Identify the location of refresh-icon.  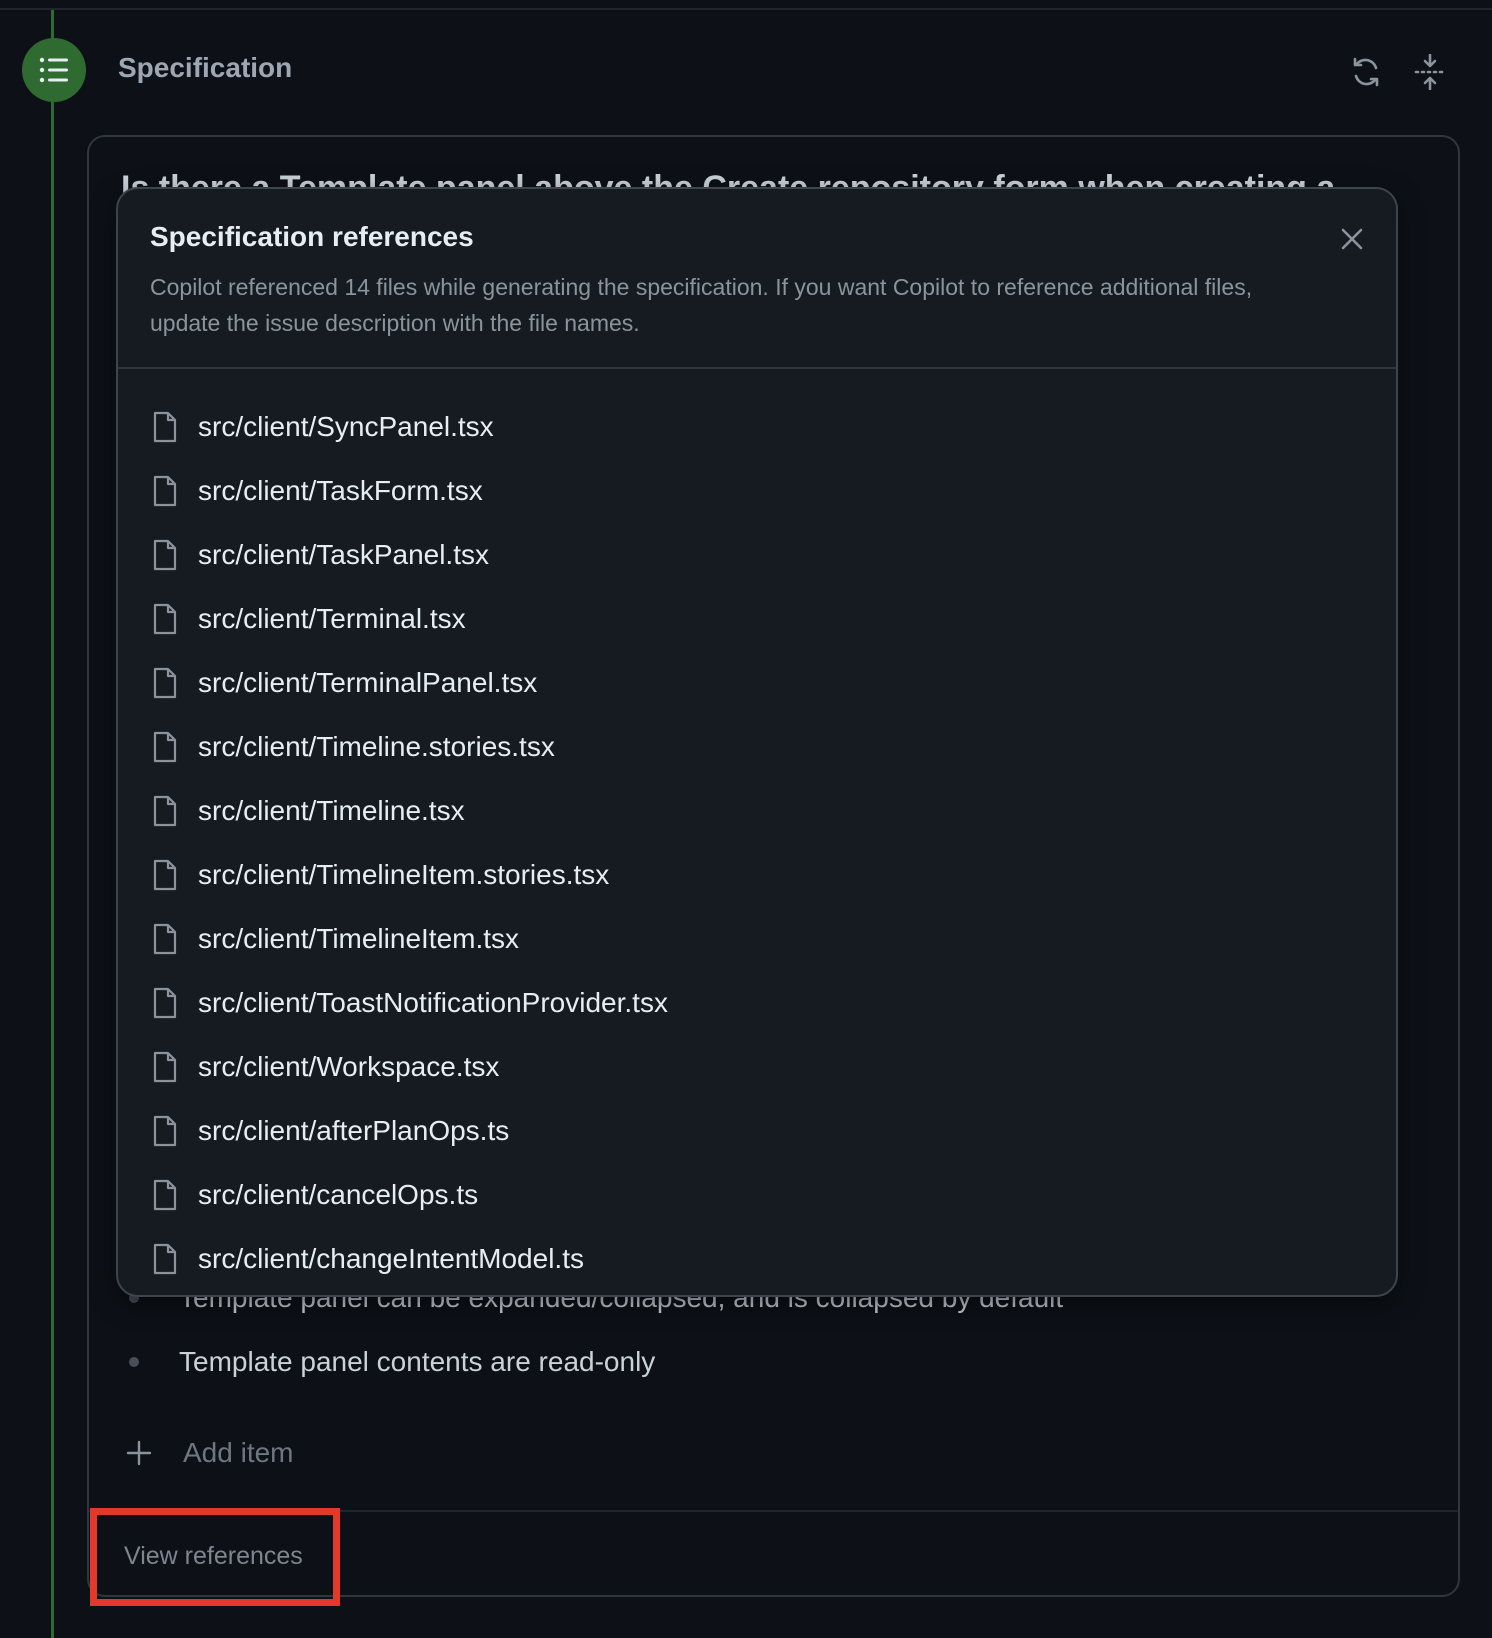
(1366, 72).